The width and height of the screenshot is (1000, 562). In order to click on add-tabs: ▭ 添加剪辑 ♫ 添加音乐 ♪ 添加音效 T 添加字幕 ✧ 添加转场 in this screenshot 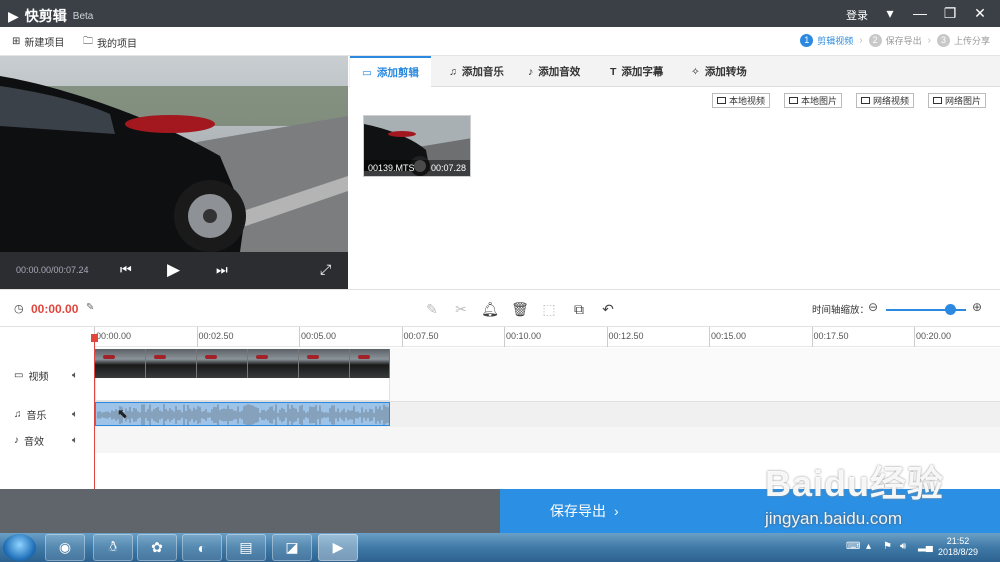, I will do `click(674, 71)`.